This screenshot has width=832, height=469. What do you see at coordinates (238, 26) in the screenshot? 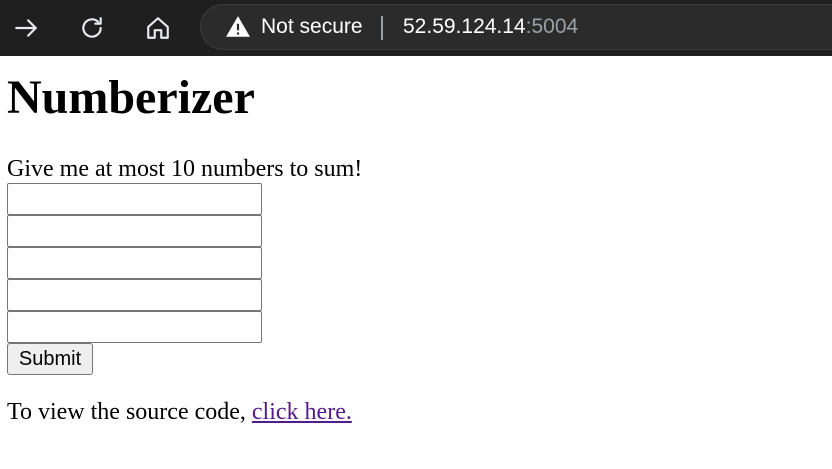
I see `warning-triangle-icon` at bounding box center [238, 26].